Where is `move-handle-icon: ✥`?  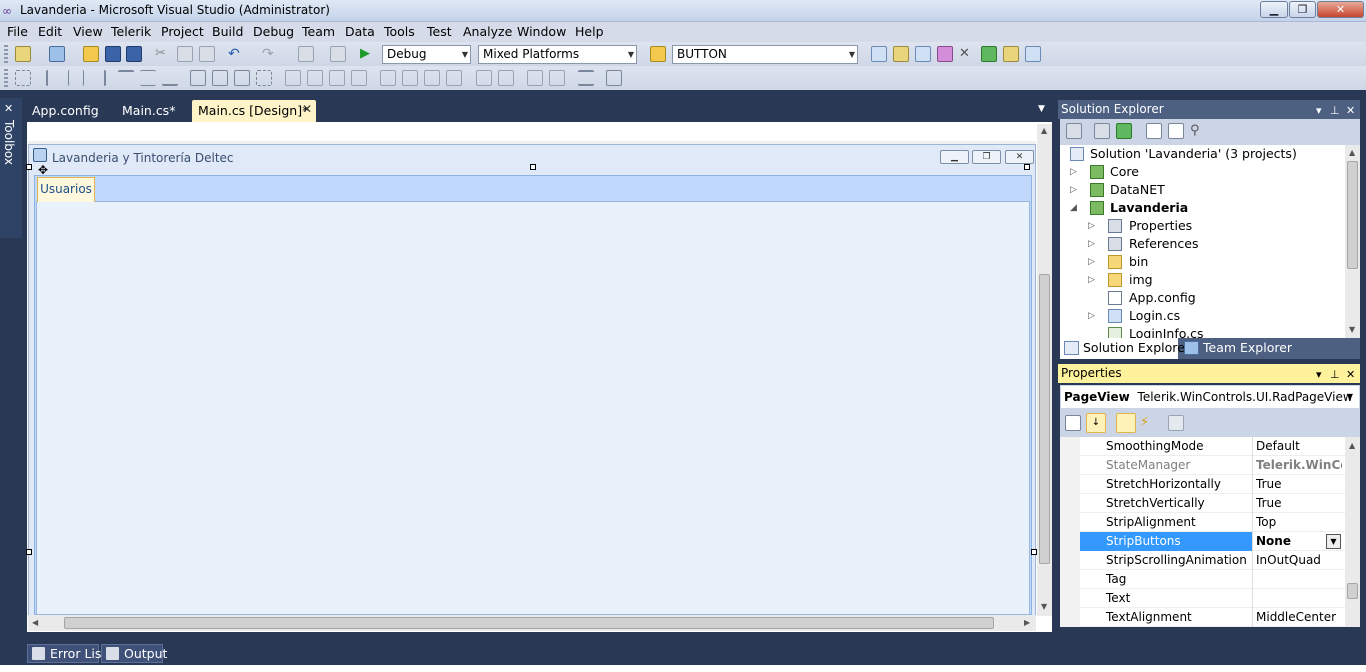 move-handle-icon: ✥ is located at coordinates (43, 170).